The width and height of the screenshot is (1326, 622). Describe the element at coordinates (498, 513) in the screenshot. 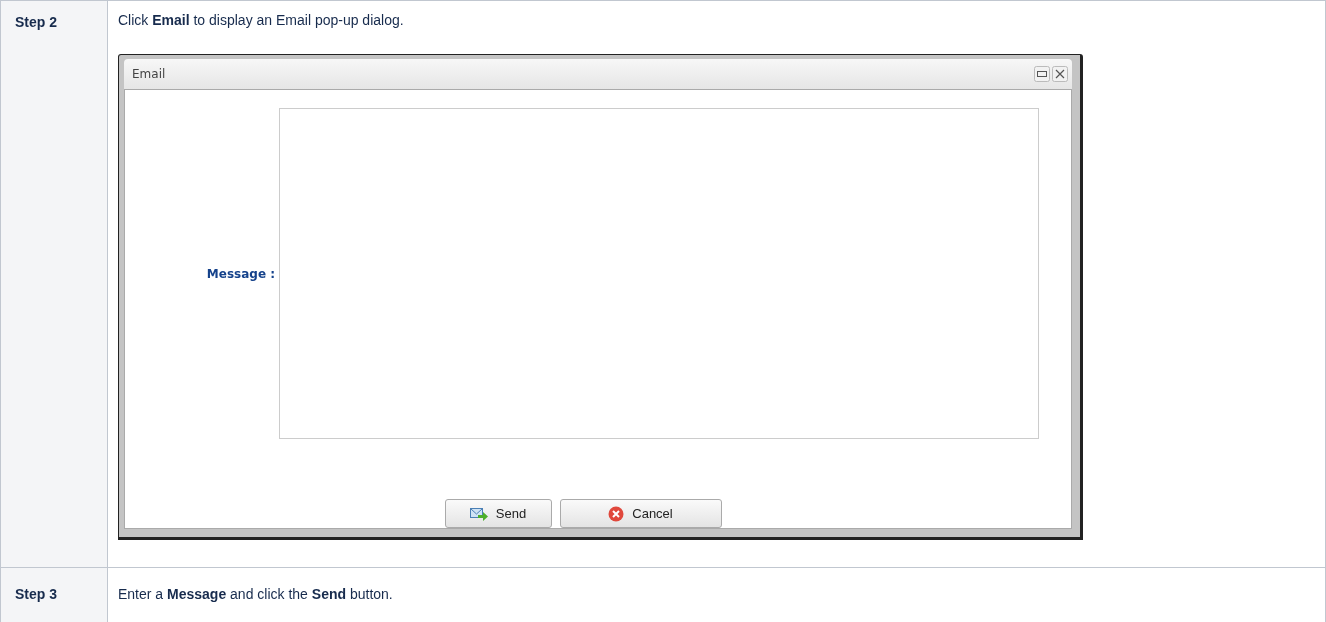

I see `send-button: Send` at that location.